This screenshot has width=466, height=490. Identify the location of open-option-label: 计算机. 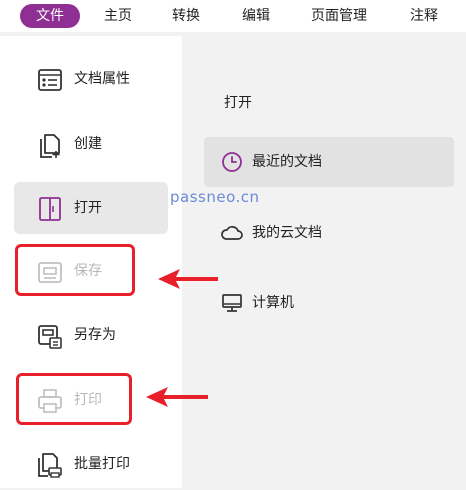
(273, 303).